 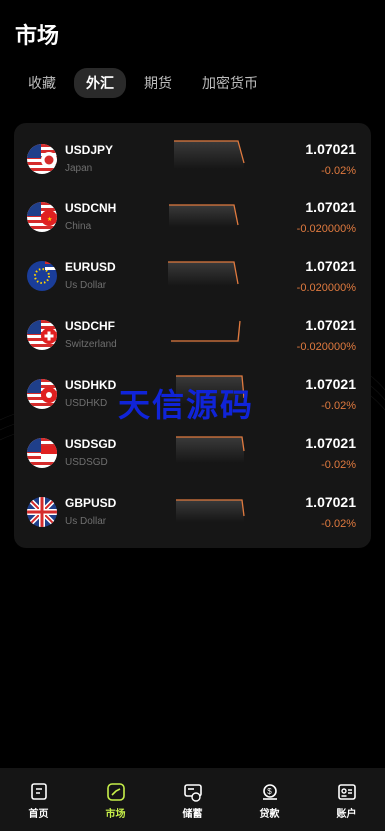 What do you see at coordinates (91, 503) in the screenshot?
I see `row-symbol: GBPUSD` at bounding box center [91, 503].